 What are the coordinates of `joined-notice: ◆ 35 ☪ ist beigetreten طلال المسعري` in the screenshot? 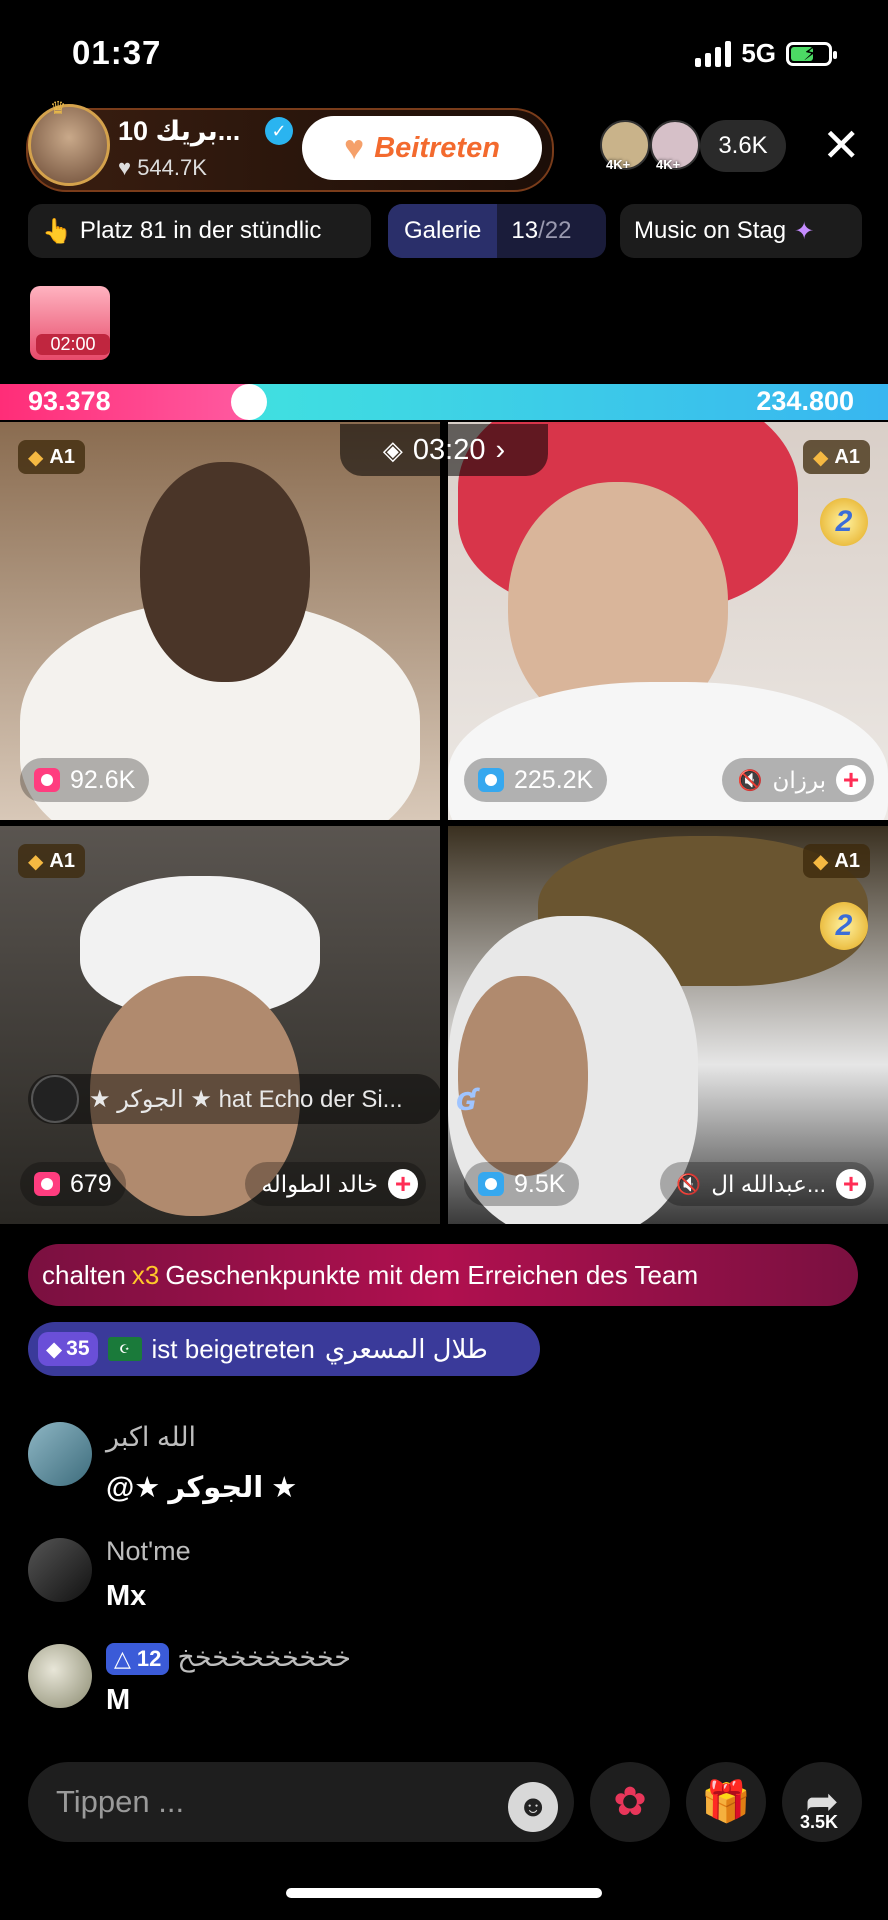 It's located at (284, 1349).